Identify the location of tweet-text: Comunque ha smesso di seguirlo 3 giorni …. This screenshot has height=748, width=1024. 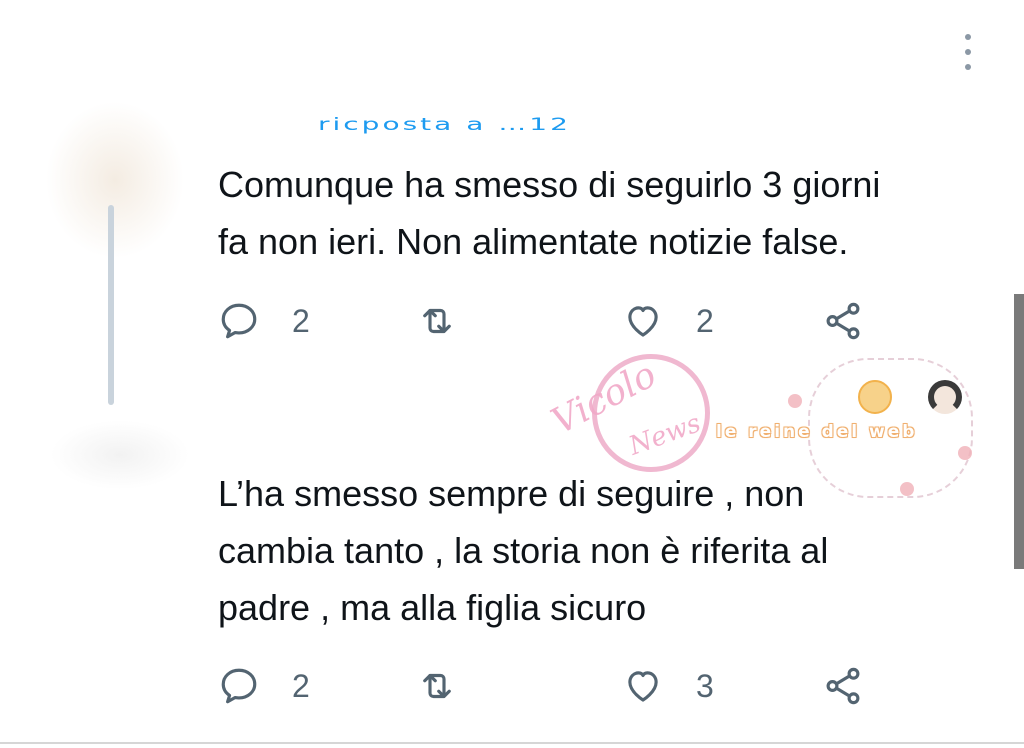
(549, 213).